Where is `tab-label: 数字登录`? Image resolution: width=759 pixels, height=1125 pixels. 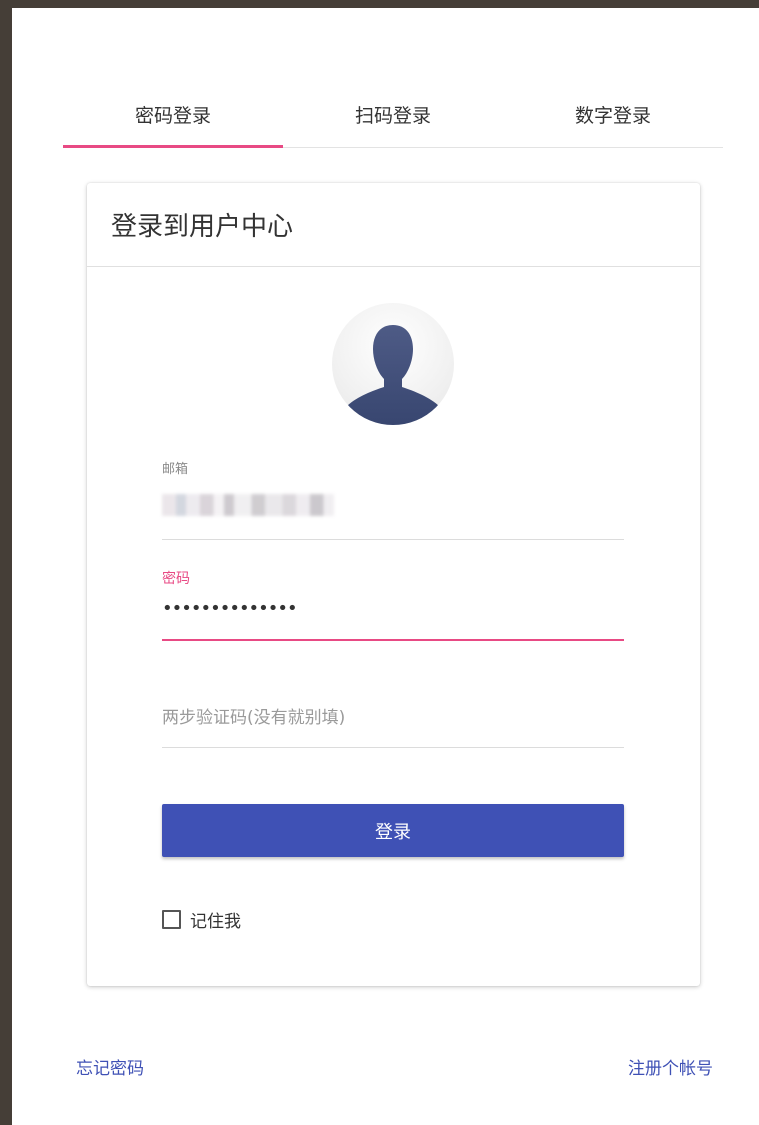
tab-label: 数字登录 is located at coordinates (612, 115).